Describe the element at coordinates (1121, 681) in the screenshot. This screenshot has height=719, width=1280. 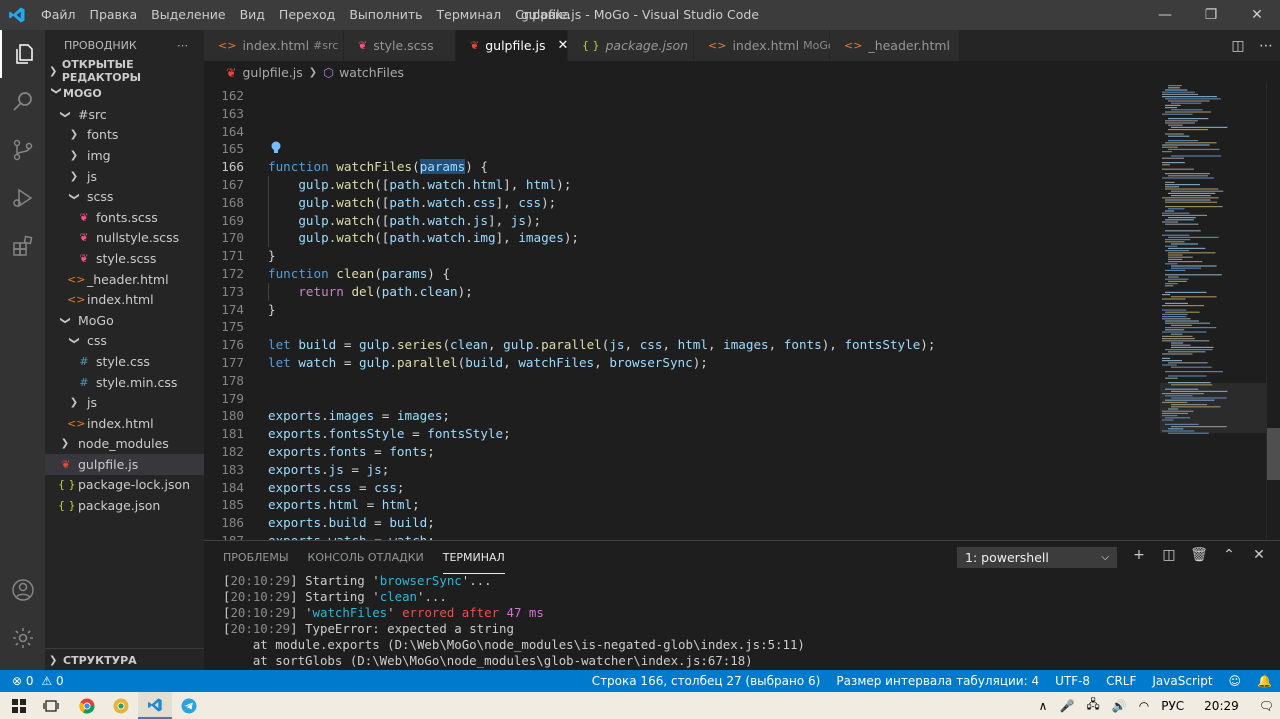
I see `end-of-line: CRLF` at that location.